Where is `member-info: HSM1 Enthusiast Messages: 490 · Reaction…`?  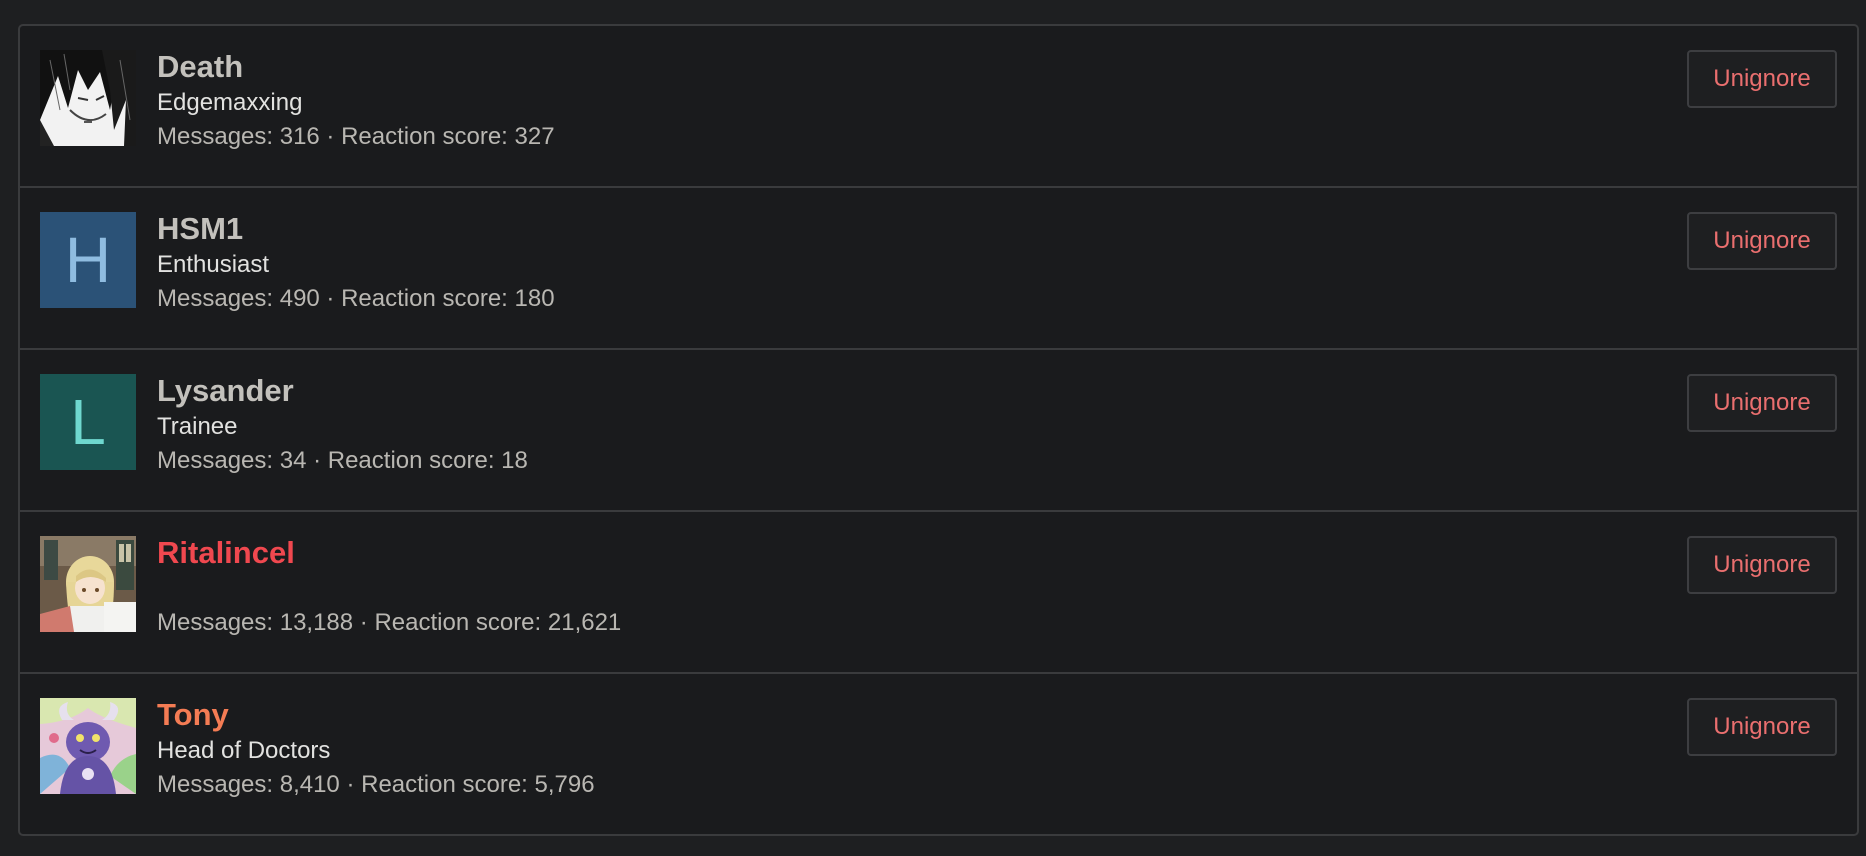
member-info: HSM1 Enthusiast Messages: 490 · Reaction… is located at coordinates (356, 263).